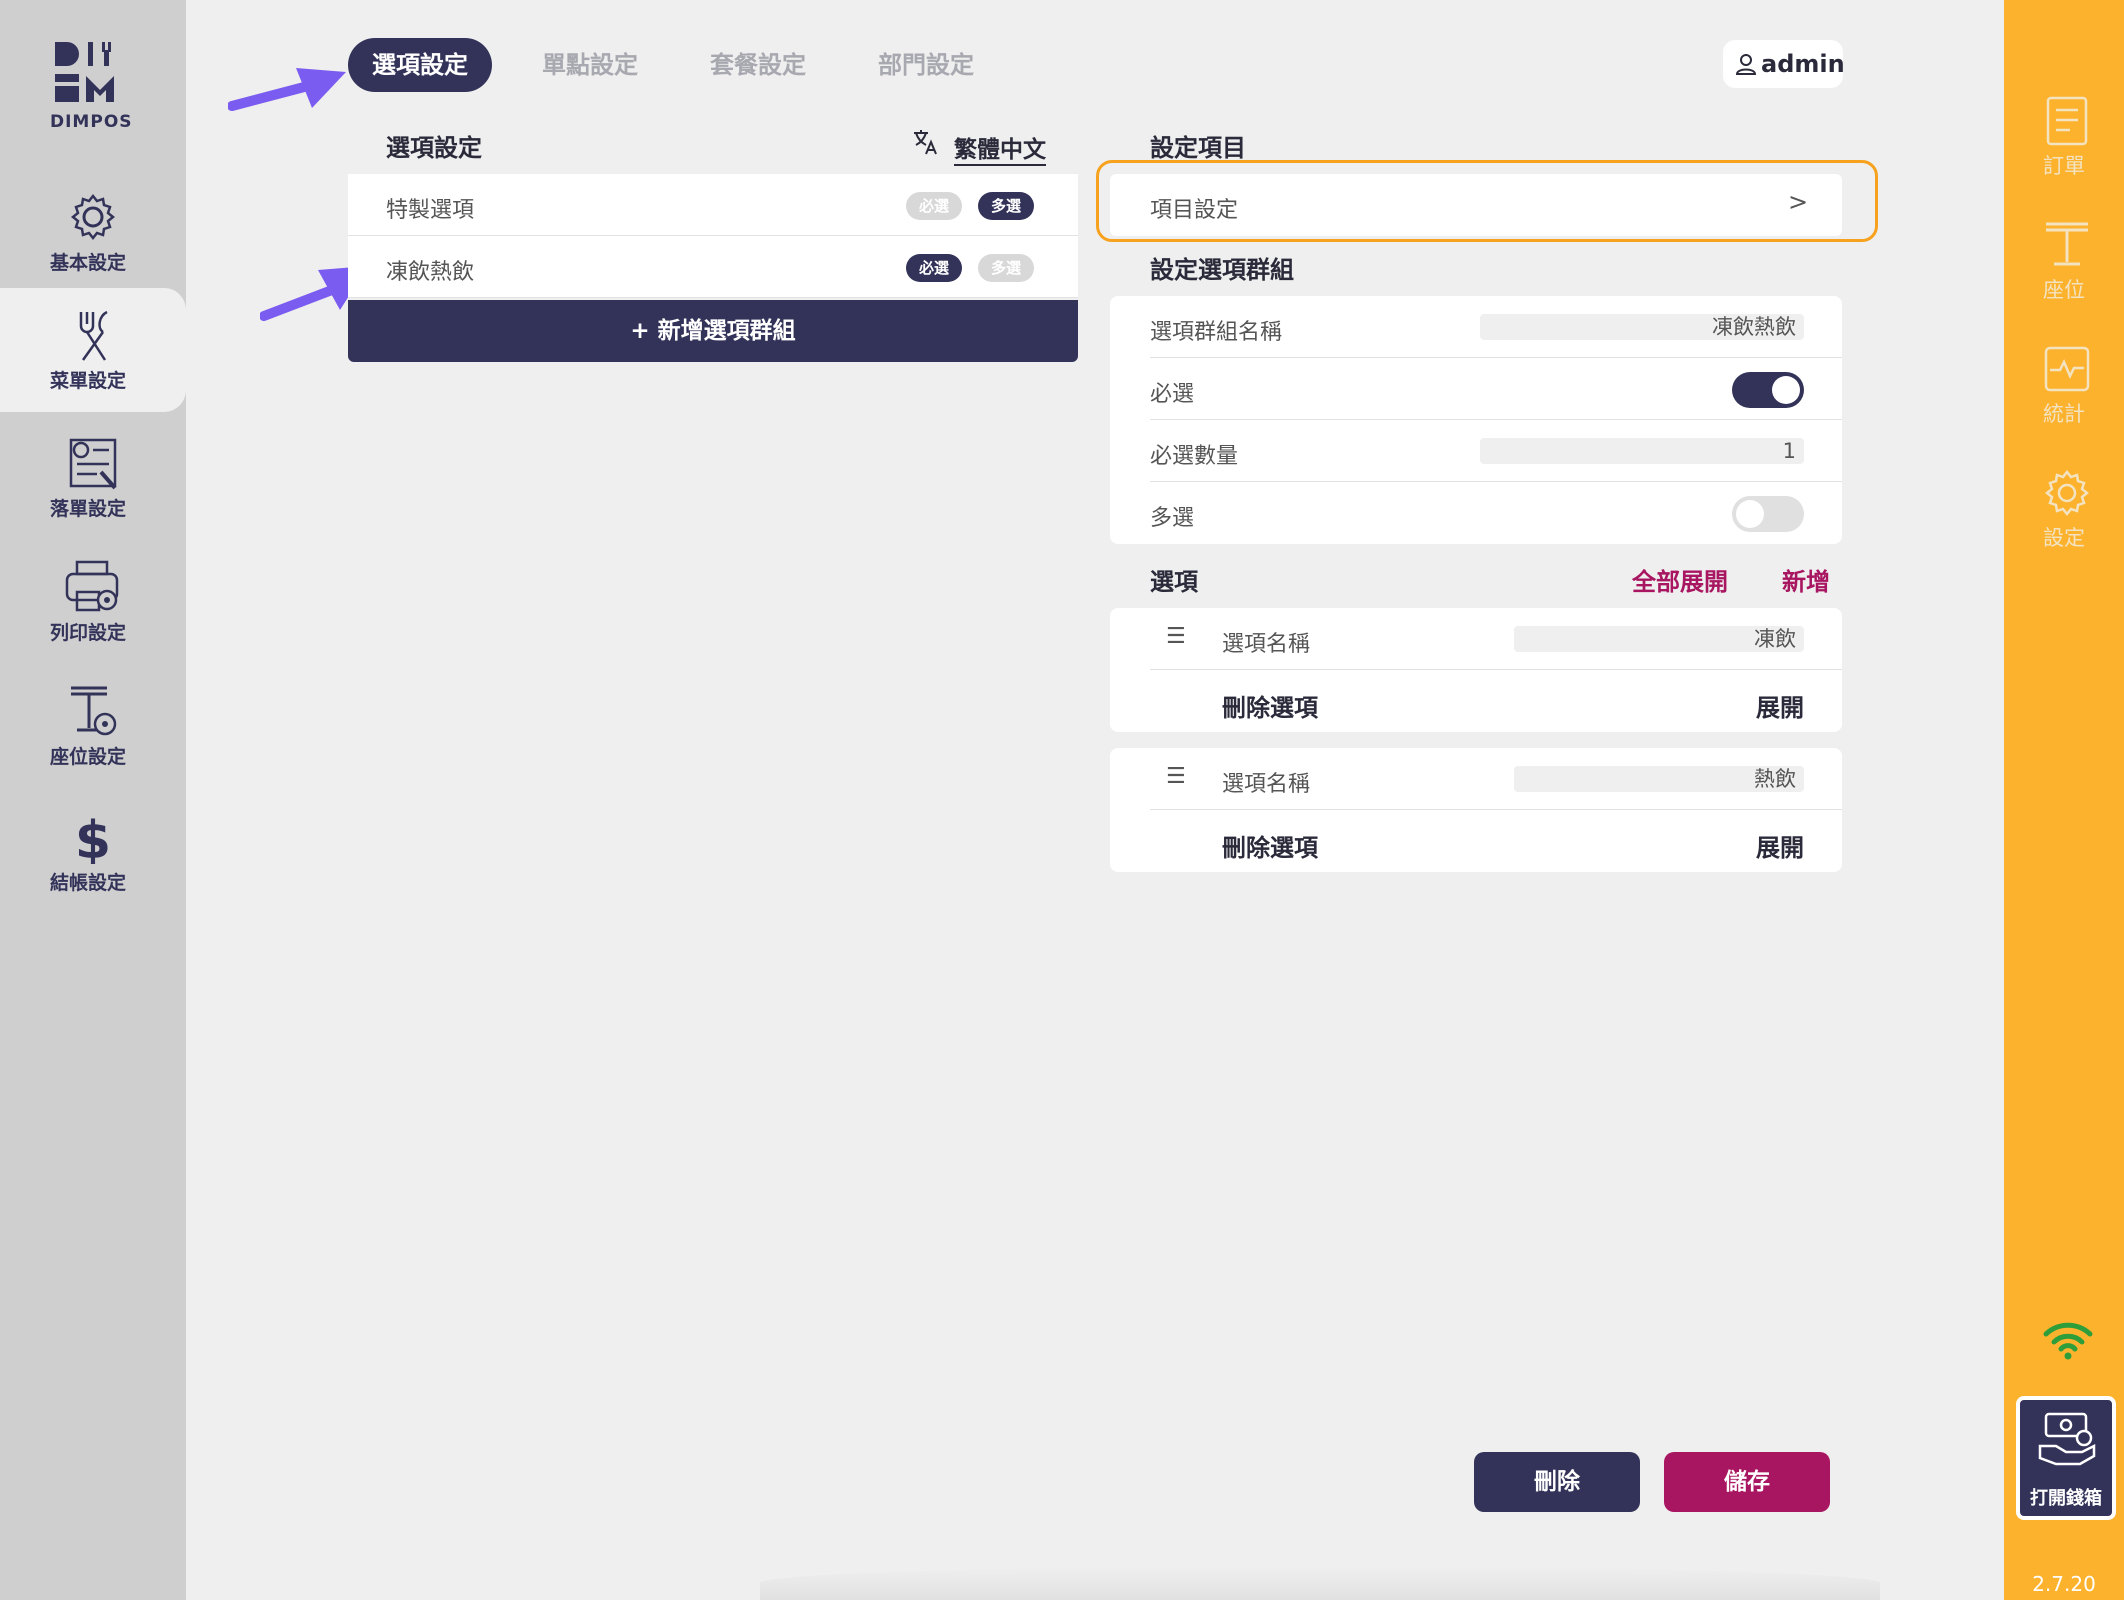 This screenshot has width=2124, height=1600. What do you see at coordinates (1806, 579) in the screenshot?
I see `add-option-button: 新增` at bounding box center [1806, 579].